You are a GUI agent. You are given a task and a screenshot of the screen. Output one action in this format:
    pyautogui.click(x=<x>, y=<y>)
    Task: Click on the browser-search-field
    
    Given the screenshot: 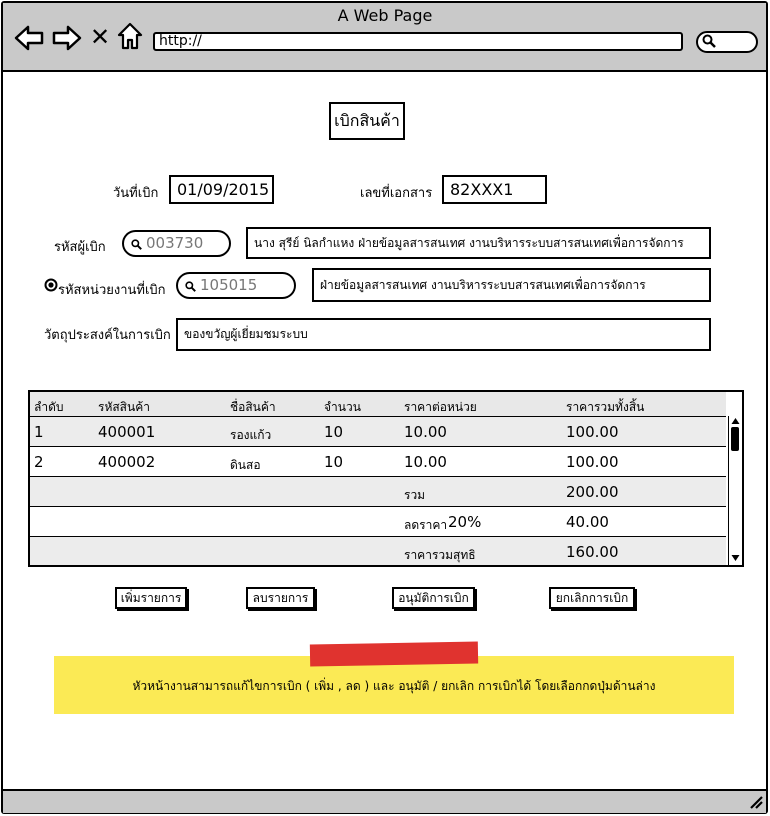 What is the action you would take?
    pyautogui.click(x=727, y=42)
    